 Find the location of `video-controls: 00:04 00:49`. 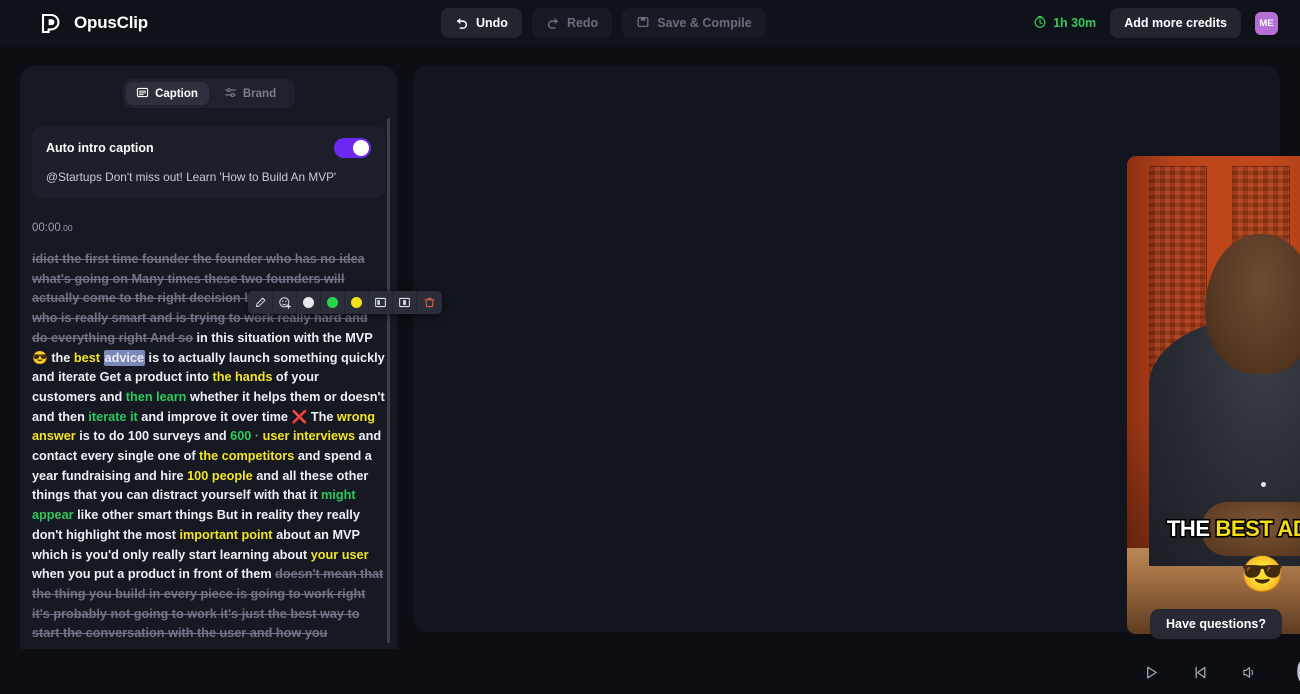

video-controls: 00:04 00:49 is located at coordinates (1213, 672).